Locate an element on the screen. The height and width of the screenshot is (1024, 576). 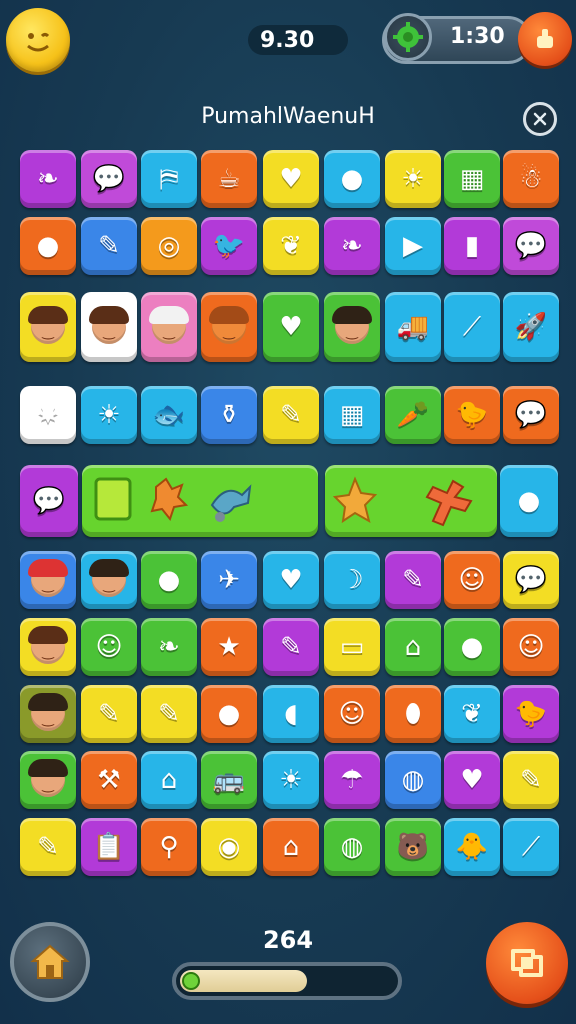
tile-banana: ☽ is located at coordinates (352, 580).